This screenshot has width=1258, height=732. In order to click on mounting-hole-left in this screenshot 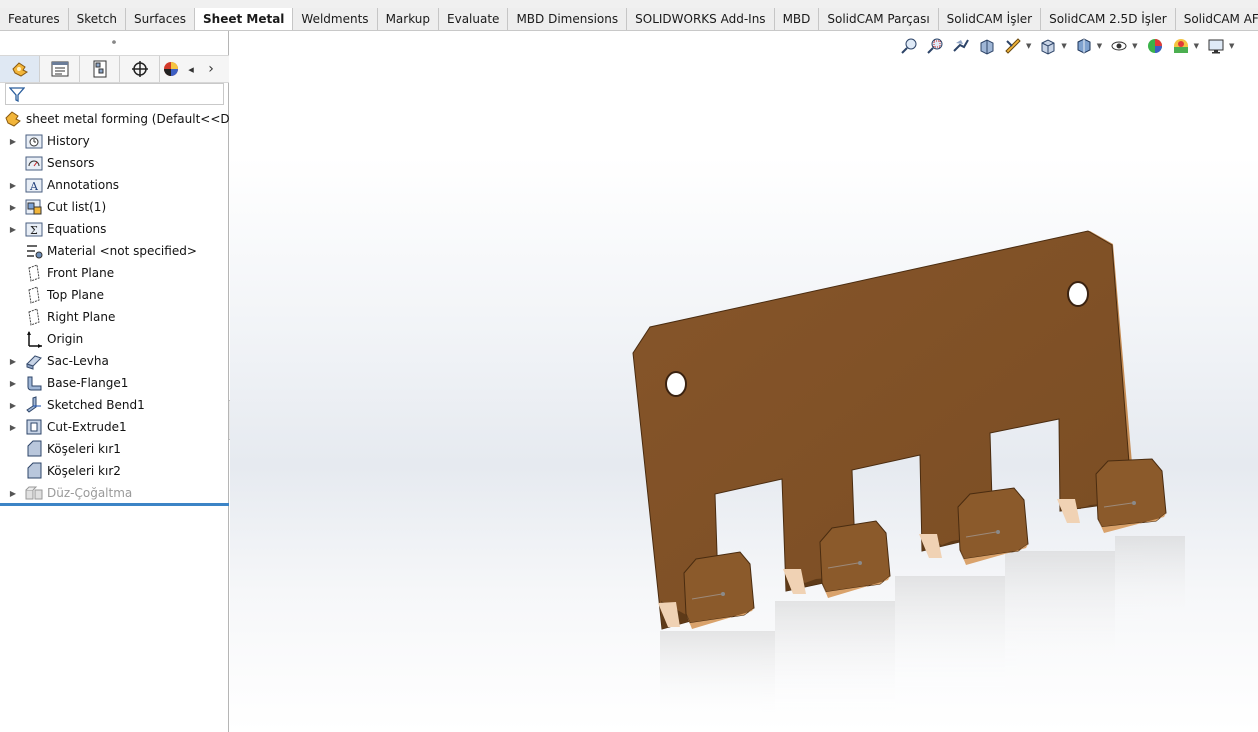, I will do `click(676, 384)`.